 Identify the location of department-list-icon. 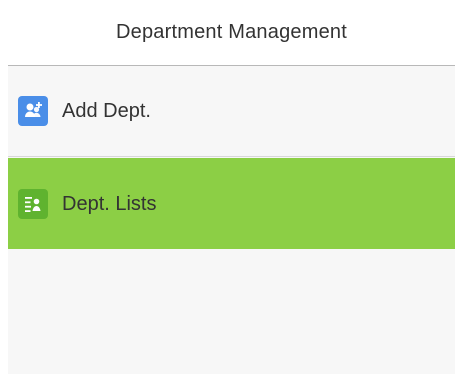
(33, 203).